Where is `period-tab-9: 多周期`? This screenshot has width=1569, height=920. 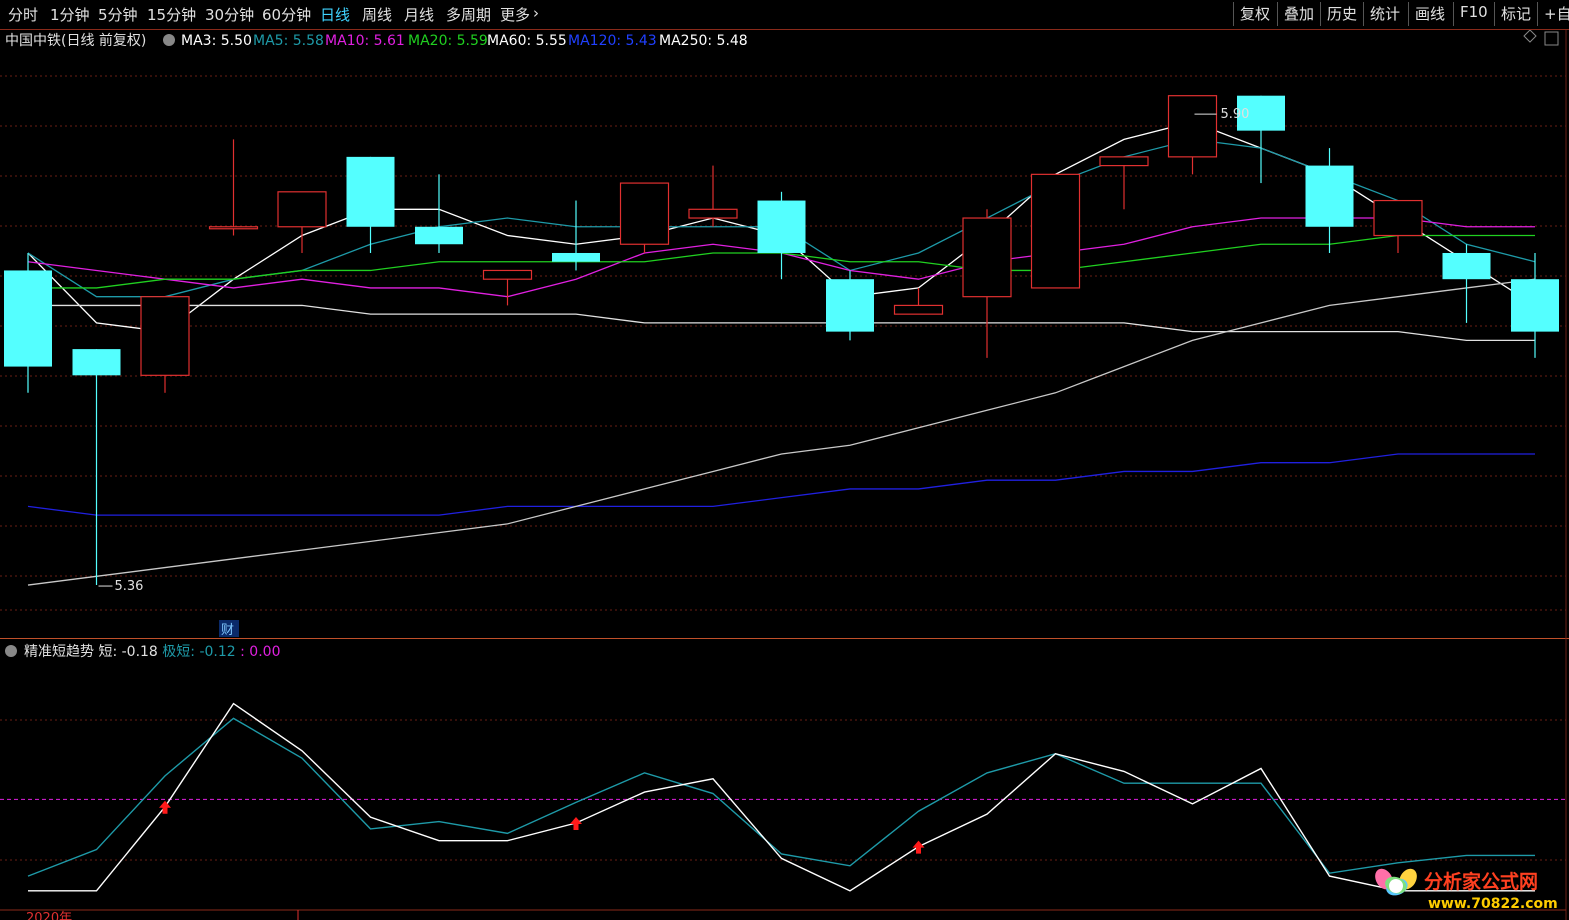
period-tab-9: 多周期 is located at coordinates (468, 14).